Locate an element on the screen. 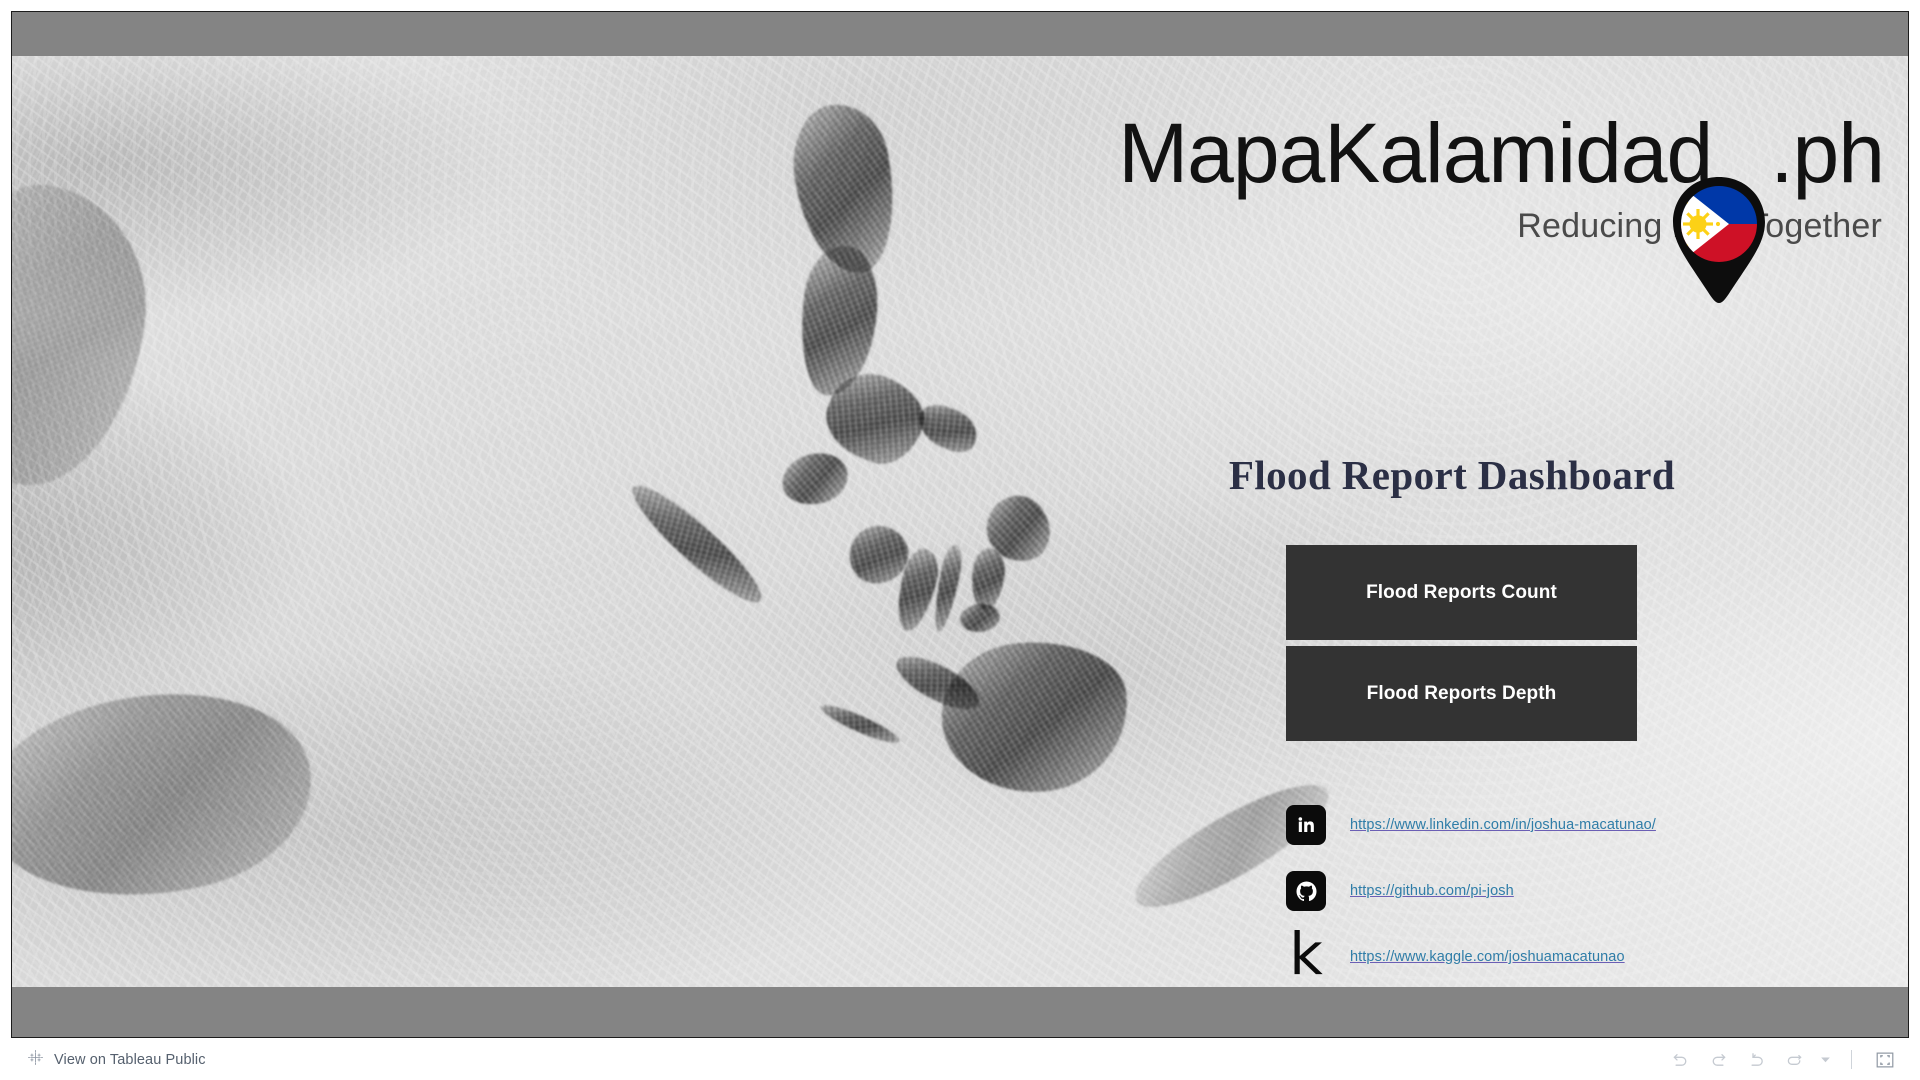  github-url: https://github.com/pi-josh is located at coordinates (1432, 891).